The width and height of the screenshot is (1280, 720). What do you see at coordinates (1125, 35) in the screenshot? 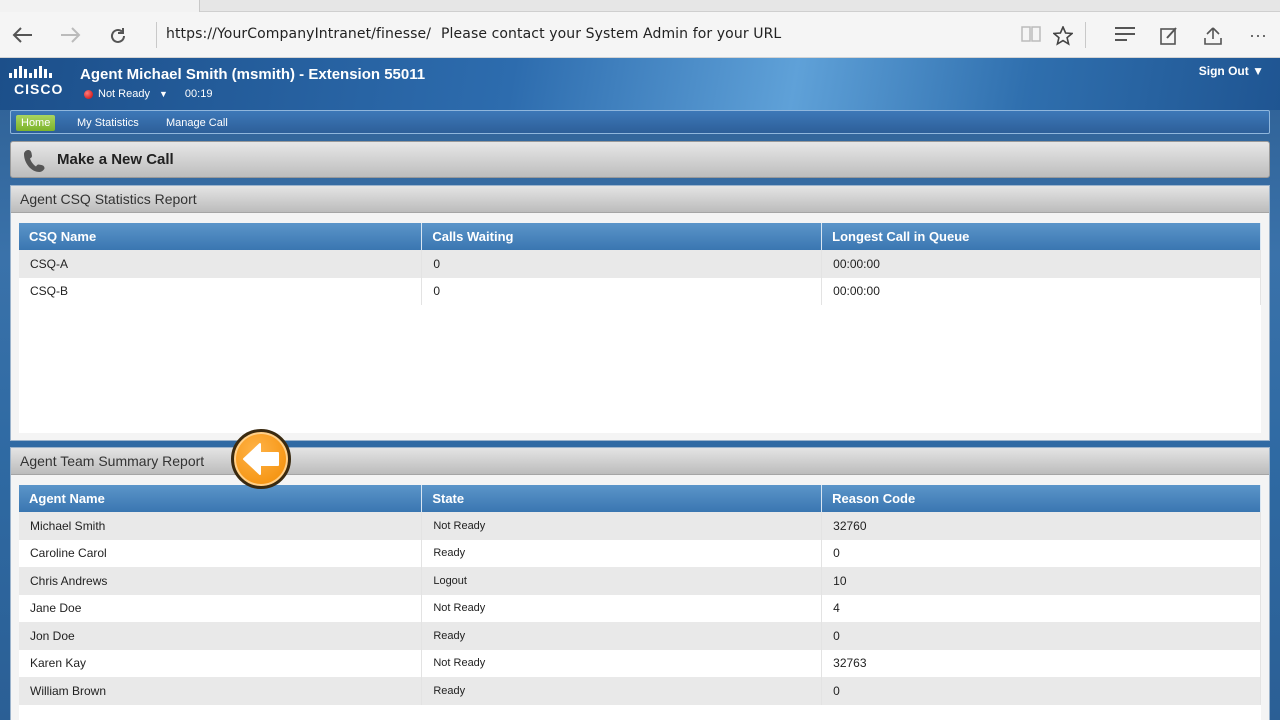
I see `hub-icon` at bounding box center [1125, 35].